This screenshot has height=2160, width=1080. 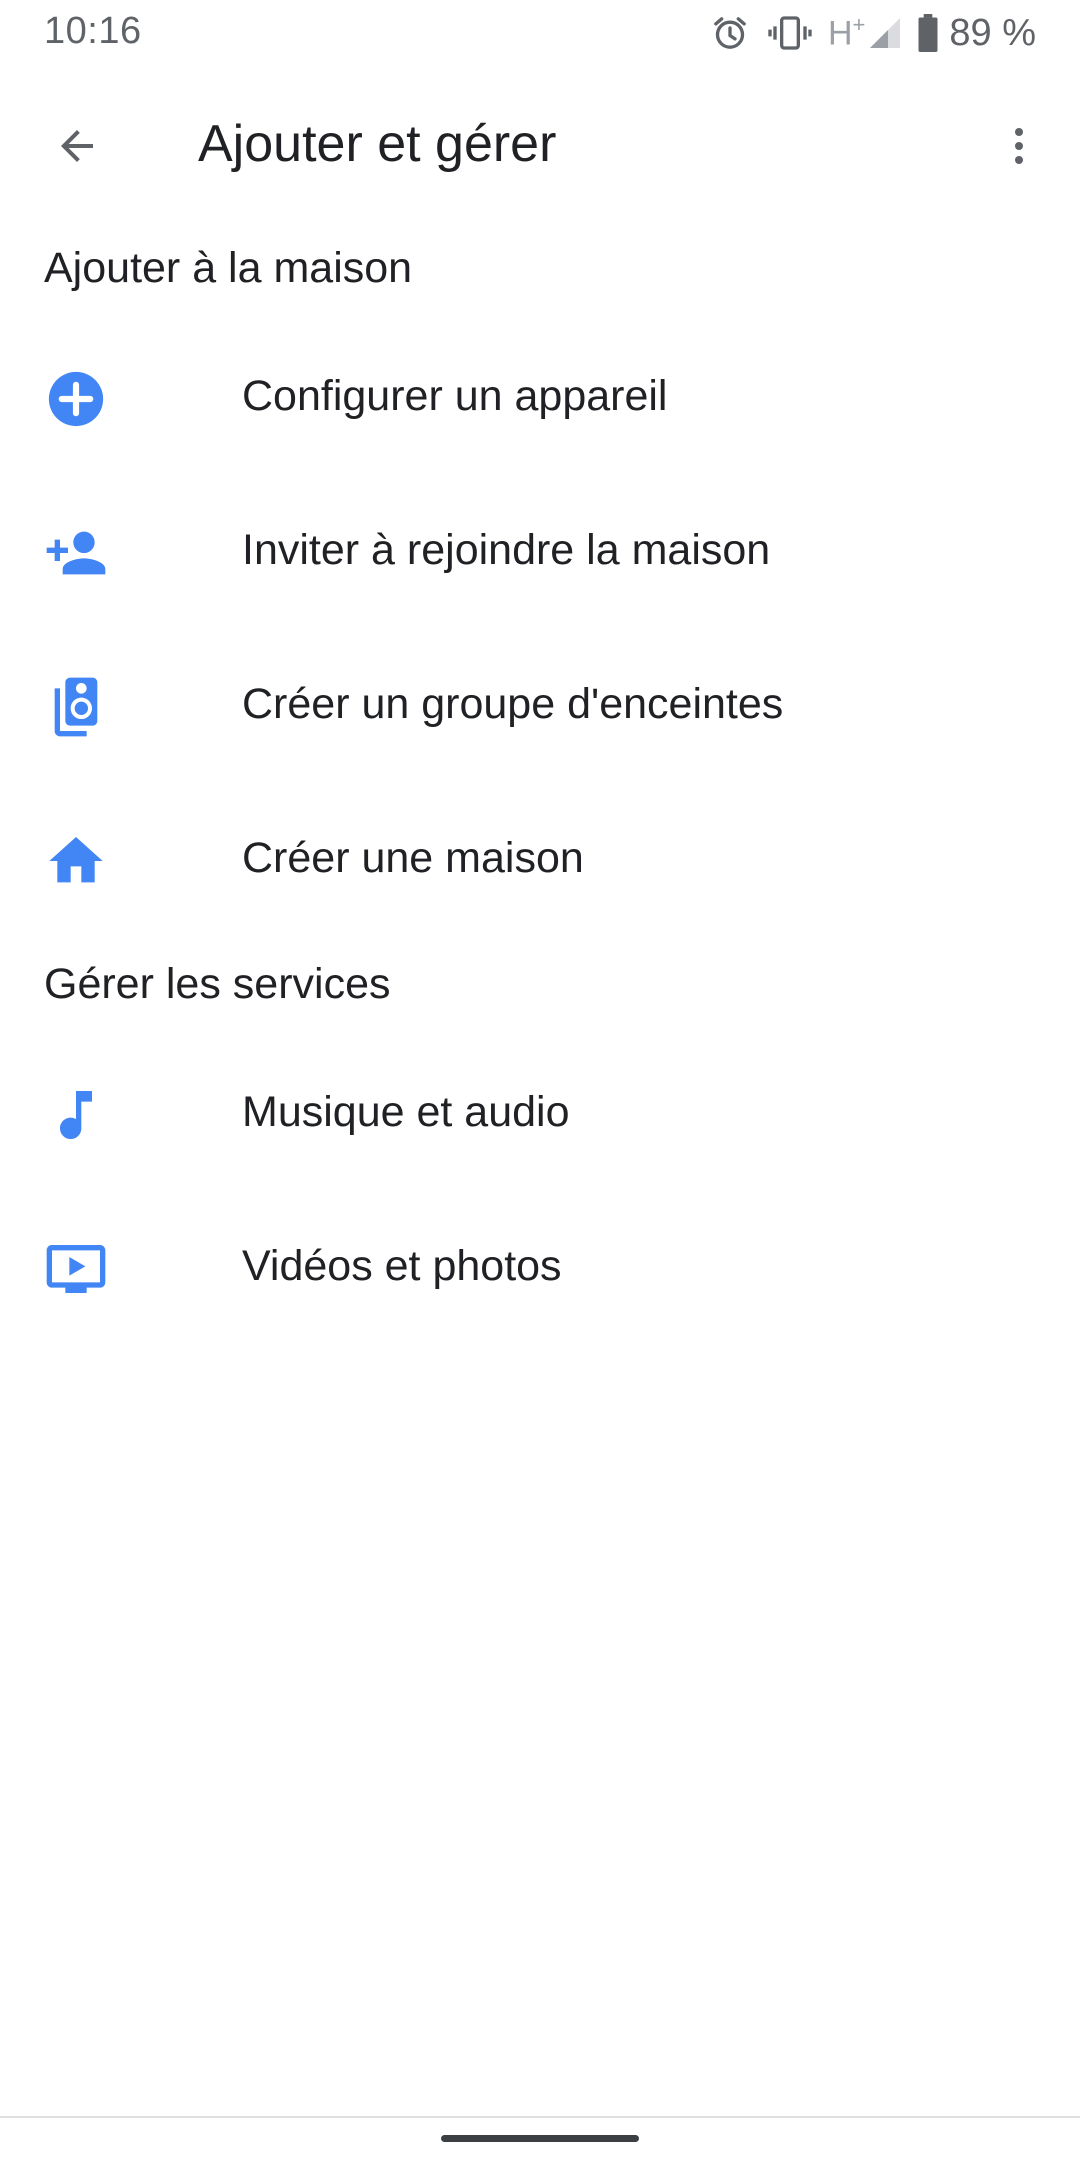 I want to click on vibrate-icon, so click(x=790, y=33).